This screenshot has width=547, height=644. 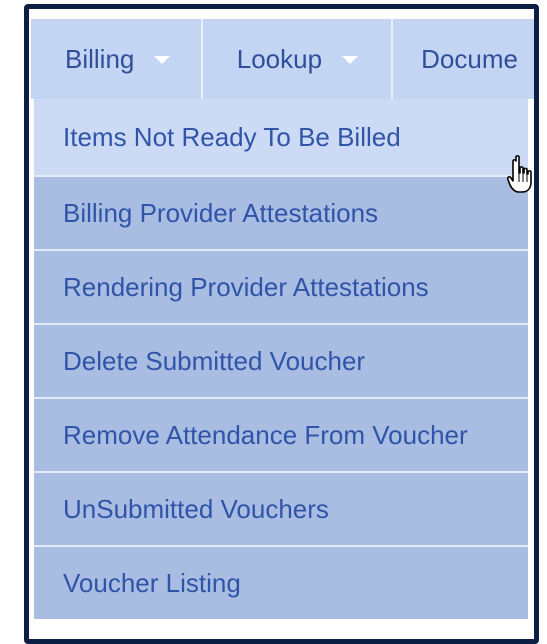 I want to click on menu-tab-billing: Billing, so click(x=117, y=59).